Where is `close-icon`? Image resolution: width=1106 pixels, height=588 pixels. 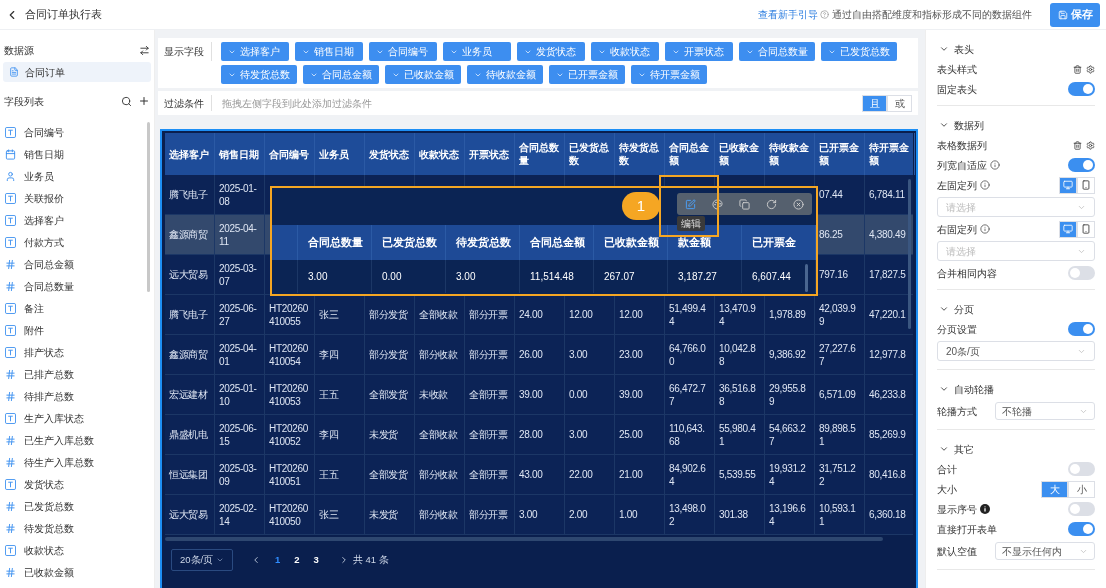 close-icon is located at coordinates (798, 204).